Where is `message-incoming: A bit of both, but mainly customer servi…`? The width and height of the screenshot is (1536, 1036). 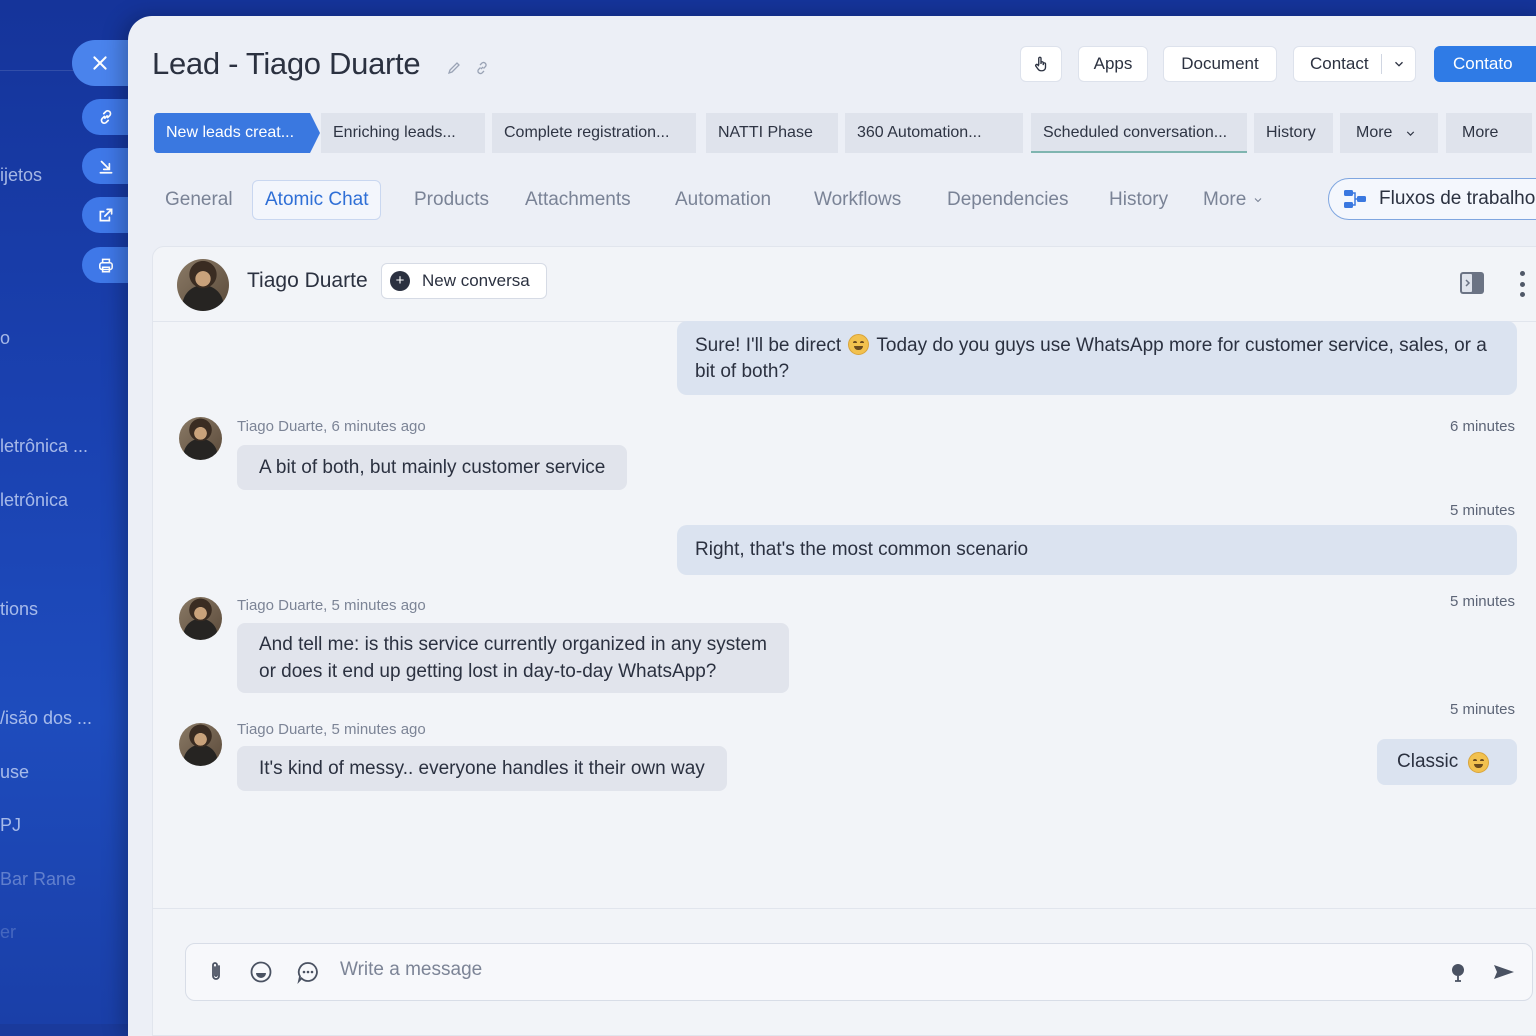 message-incoming: A bit of both, but mainly customer servi… is located at coordinates (432, 467).